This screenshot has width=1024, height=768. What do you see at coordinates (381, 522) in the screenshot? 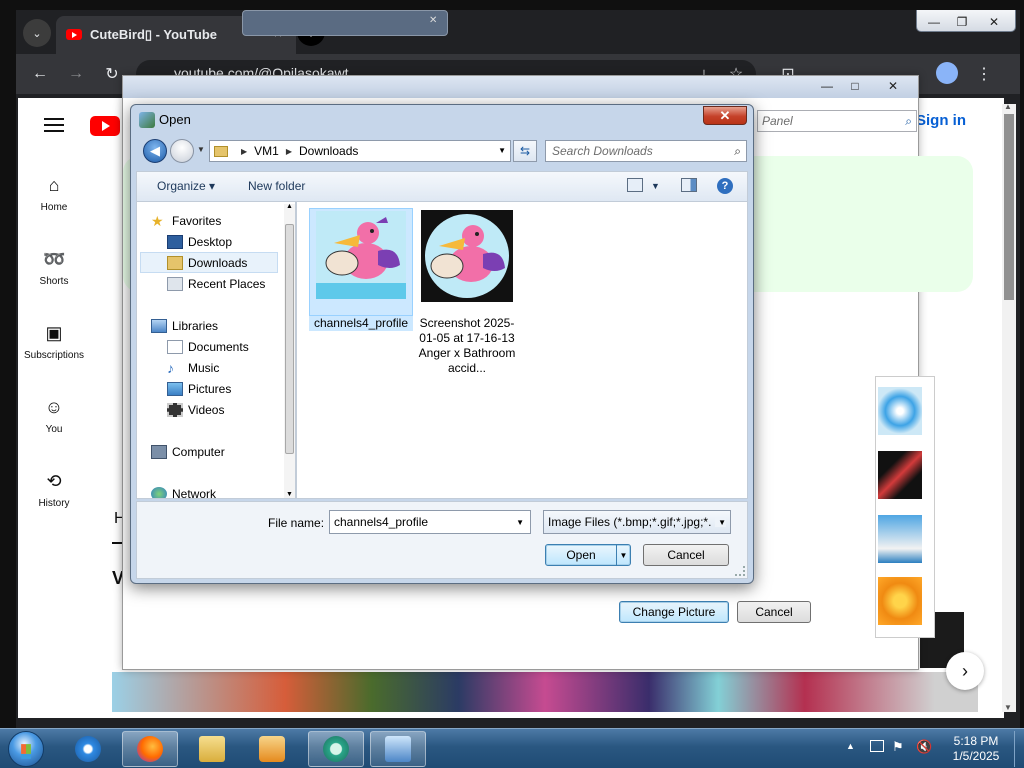
I see `file-name-value: channels4_profile` at bounding box center [381, 522].